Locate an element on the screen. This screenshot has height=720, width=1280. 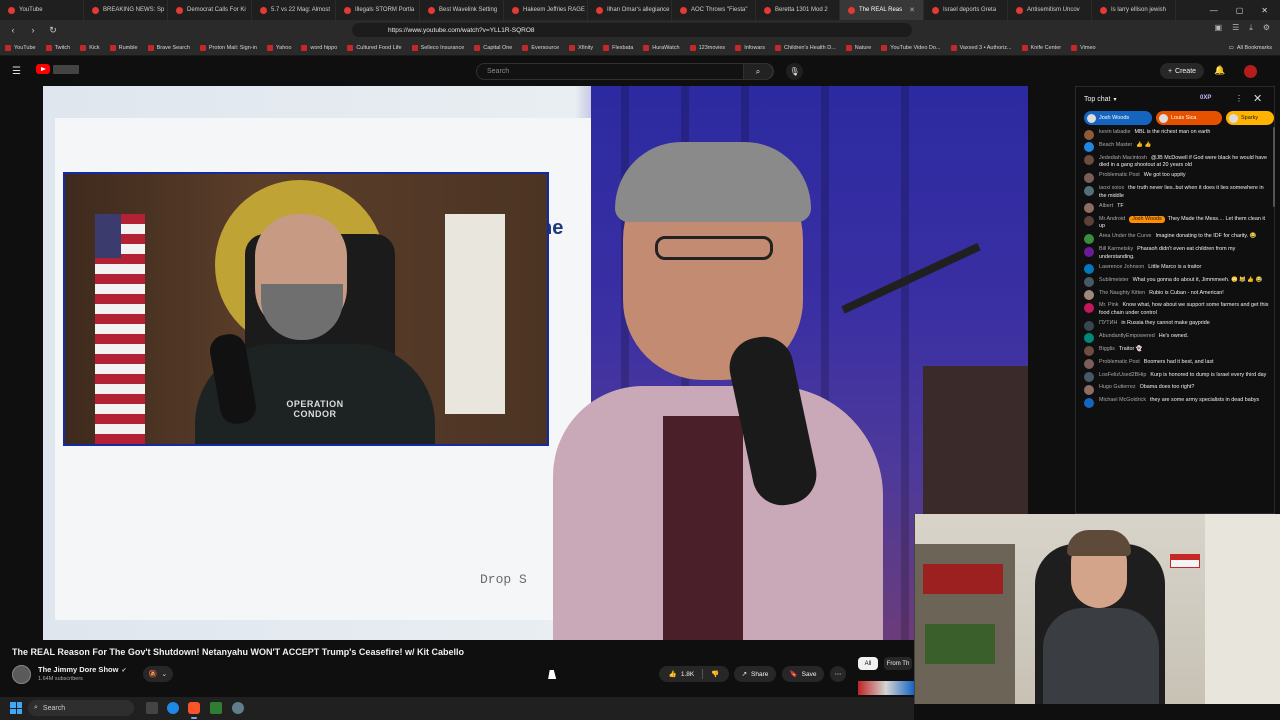
save-button: 🔖 Save is located at coordinates (803, 674).